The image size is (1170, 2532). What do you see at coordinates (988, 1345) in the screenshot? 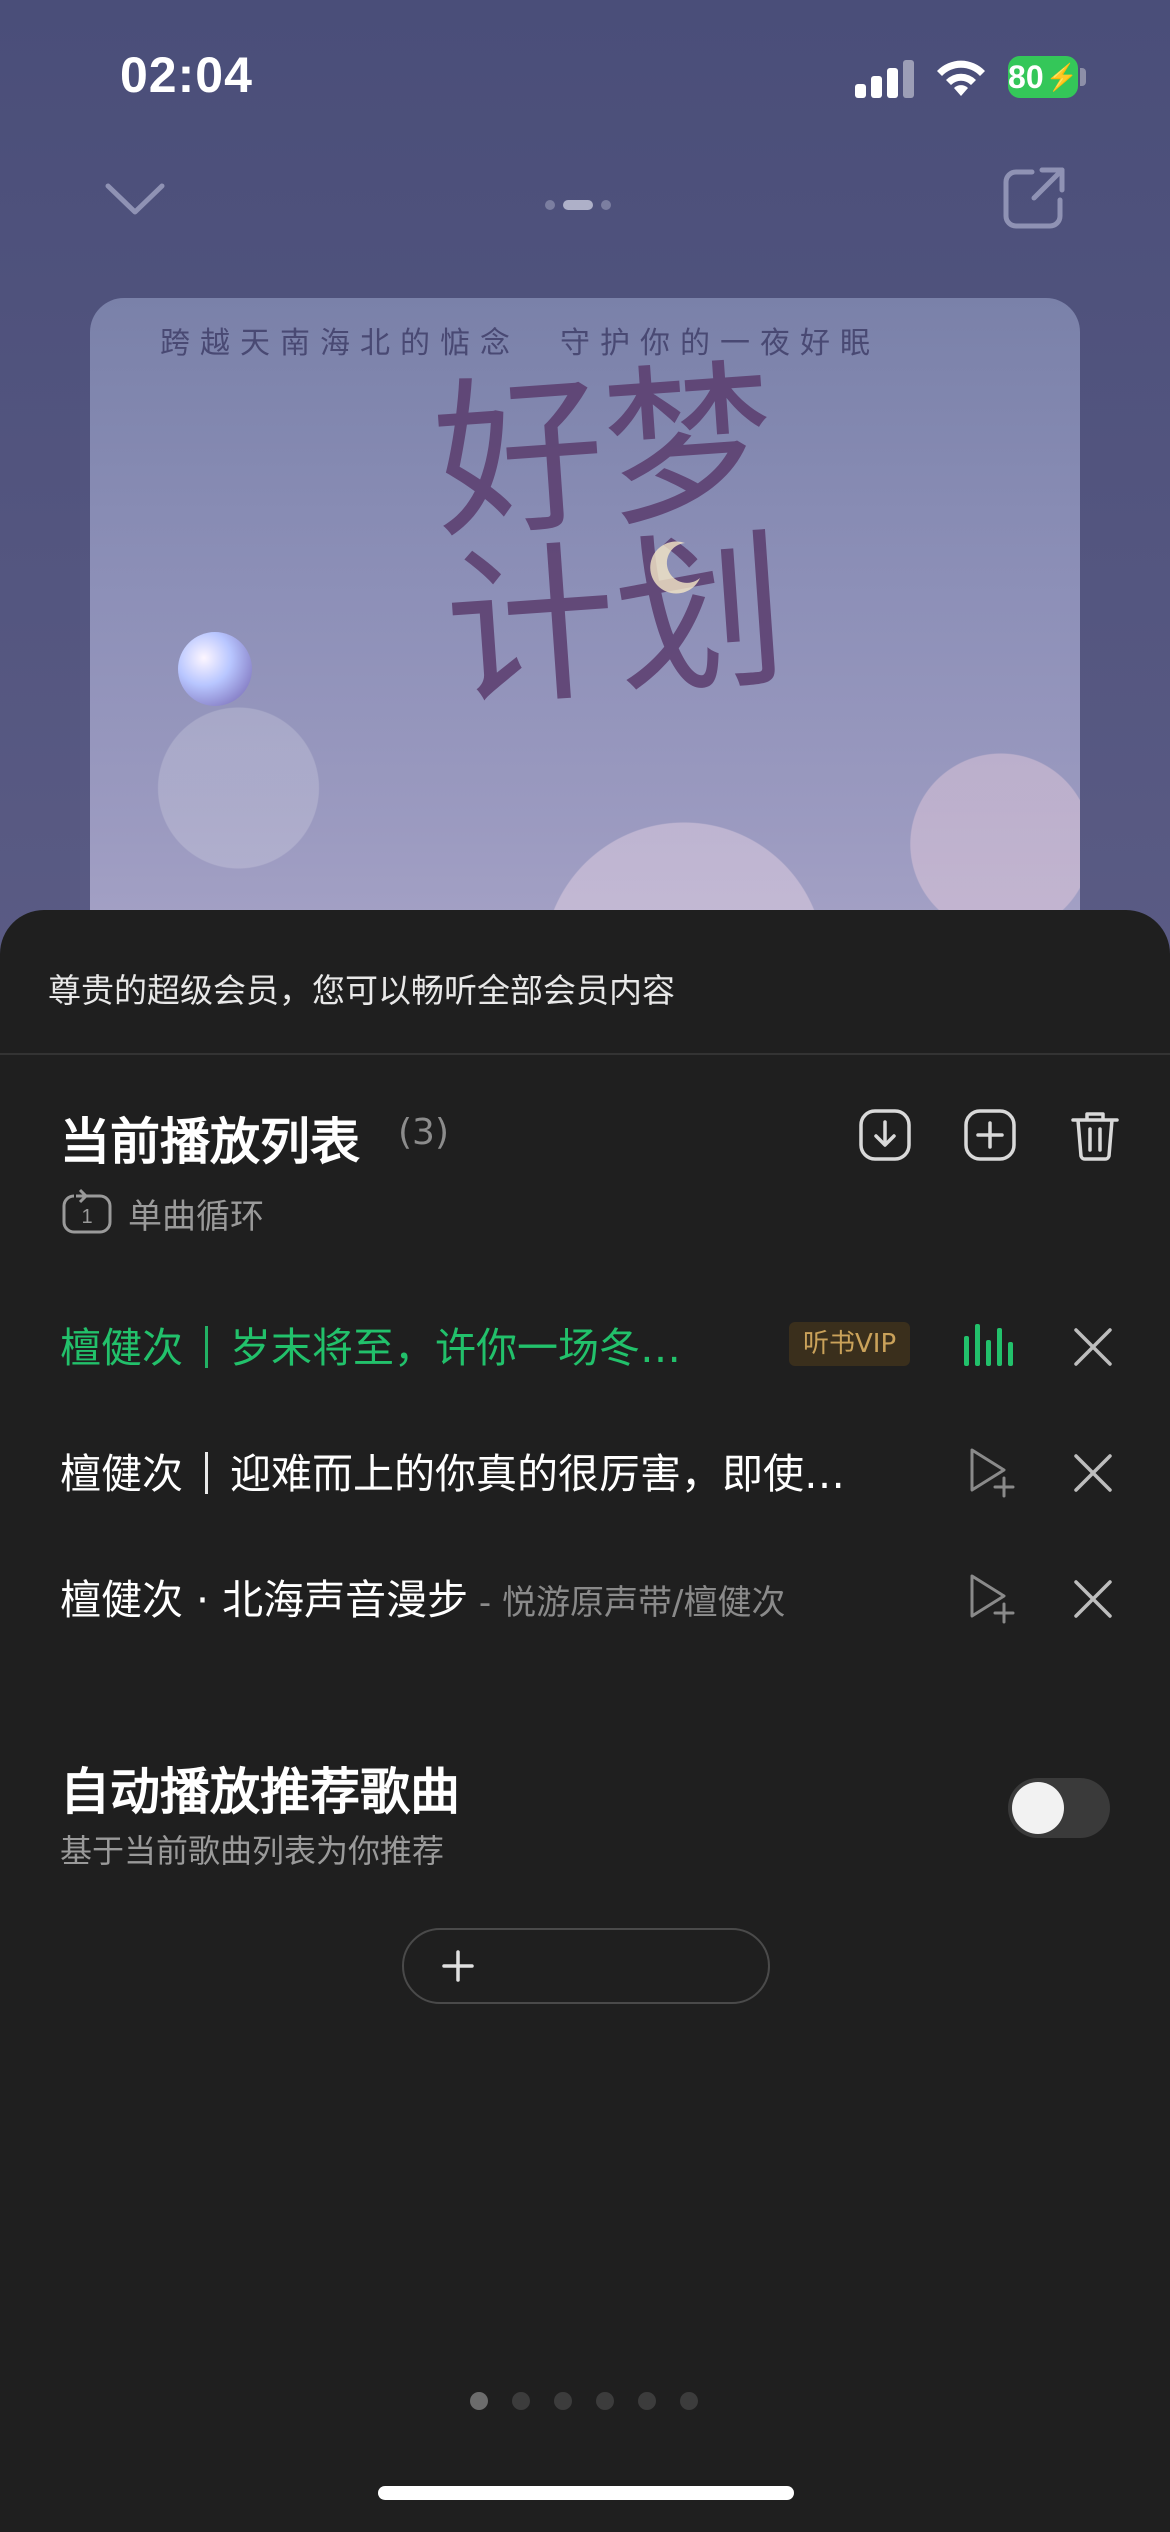
I see `now-playing-equalizer-icon` at bounding box center [988, 1345].